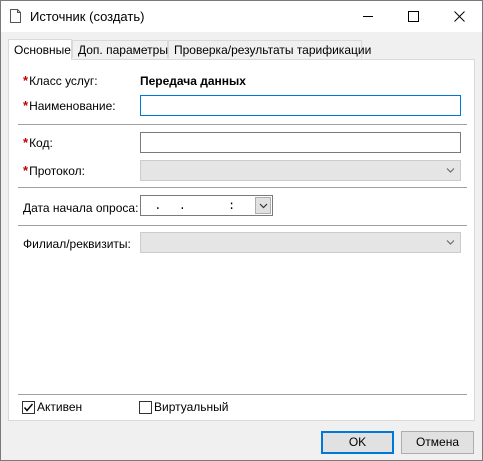 The image size is (483, 461). What do you see at coordinates (241, 16) in the screenshot?
I see `title-bar: Источник (создать)` at bounding box center [241, 16].